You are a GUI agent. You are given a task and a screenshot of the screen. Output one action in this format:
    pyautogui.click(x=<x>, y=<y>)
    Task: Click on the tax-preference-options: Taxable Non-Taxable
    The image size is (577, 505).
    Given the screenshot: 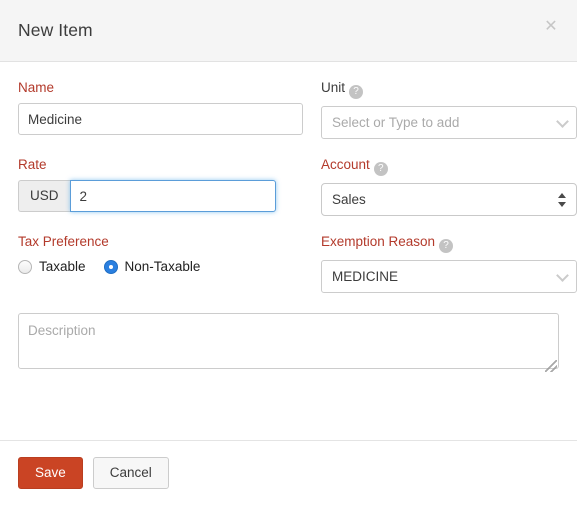 What is the action you would take?
    pyautogui.click(x=160, y=265)
    